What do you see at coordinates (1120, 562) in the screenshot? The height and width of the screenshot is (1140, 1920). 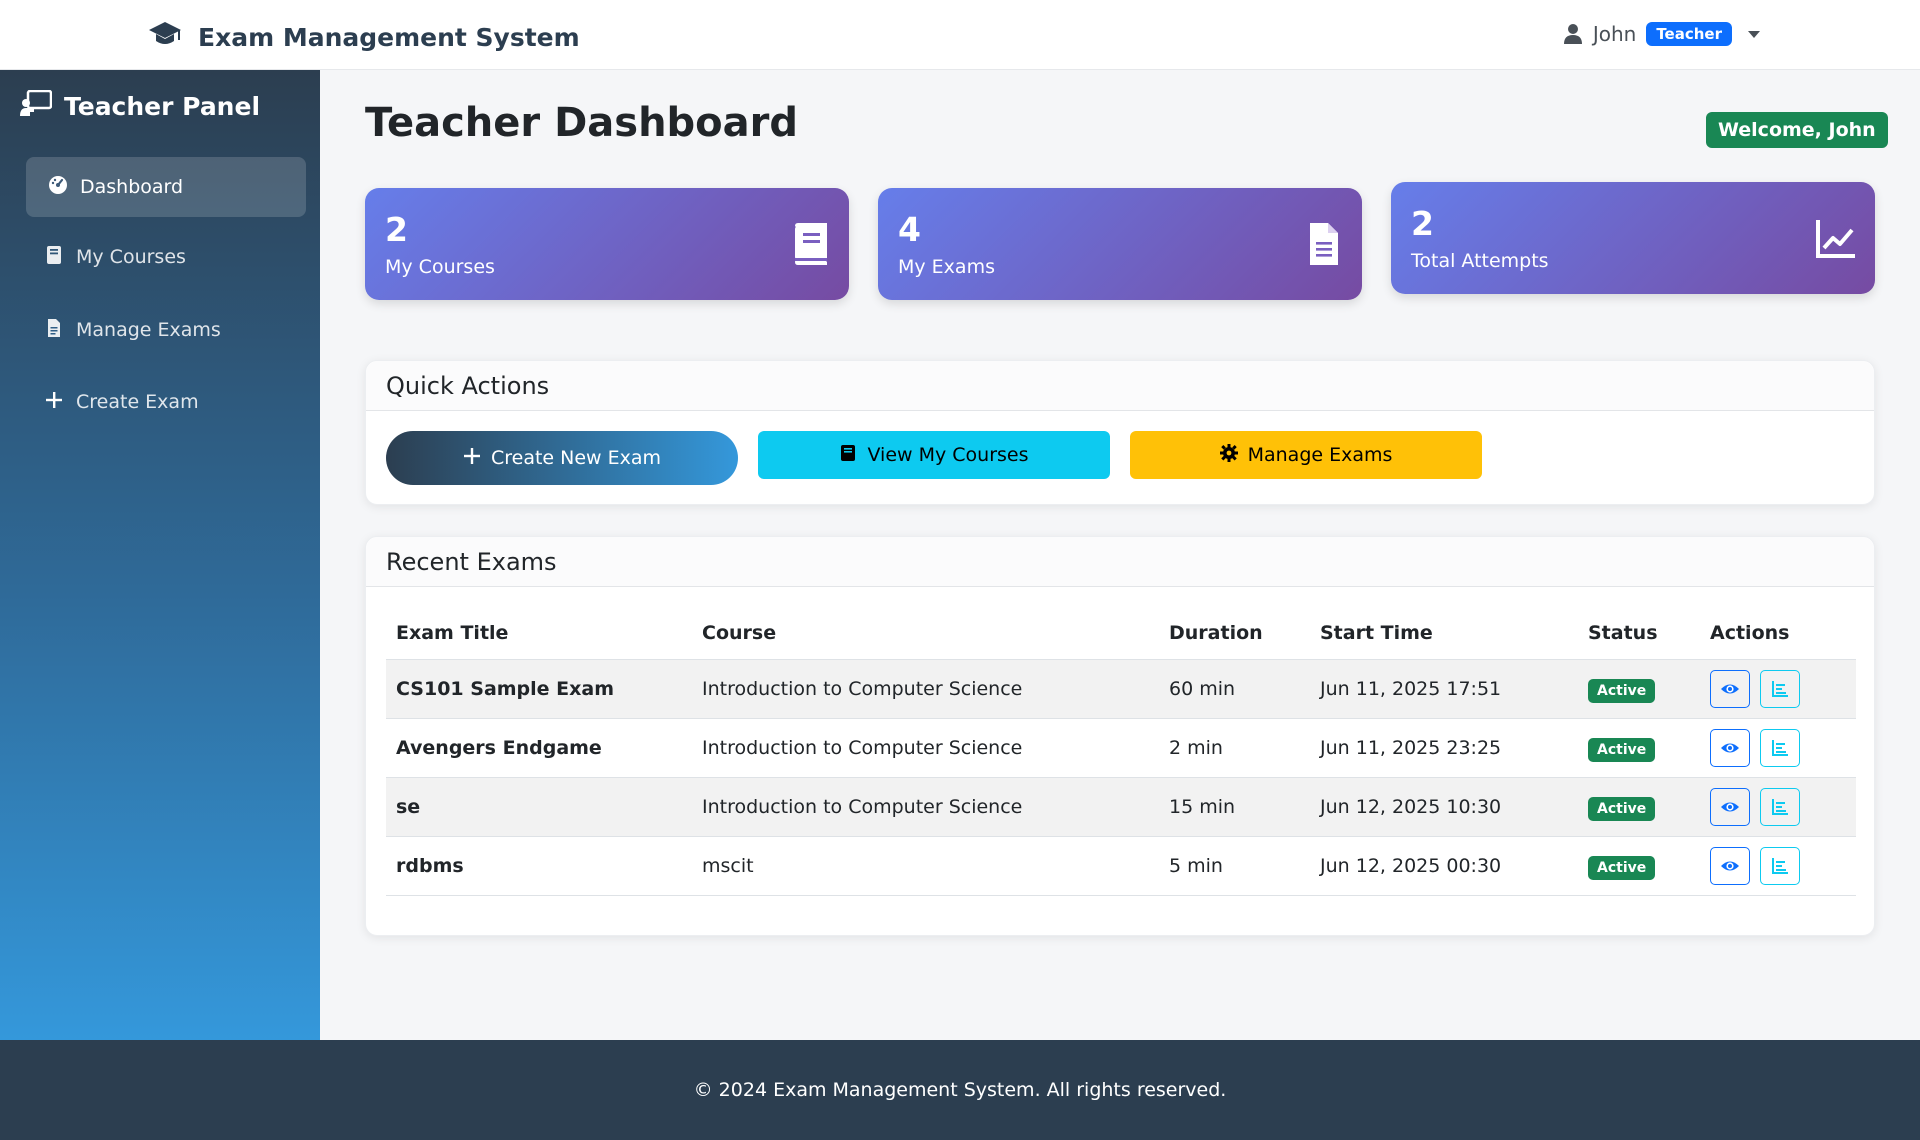 I see `card-header: Recent Exams` at bounding box center [1120, 562].